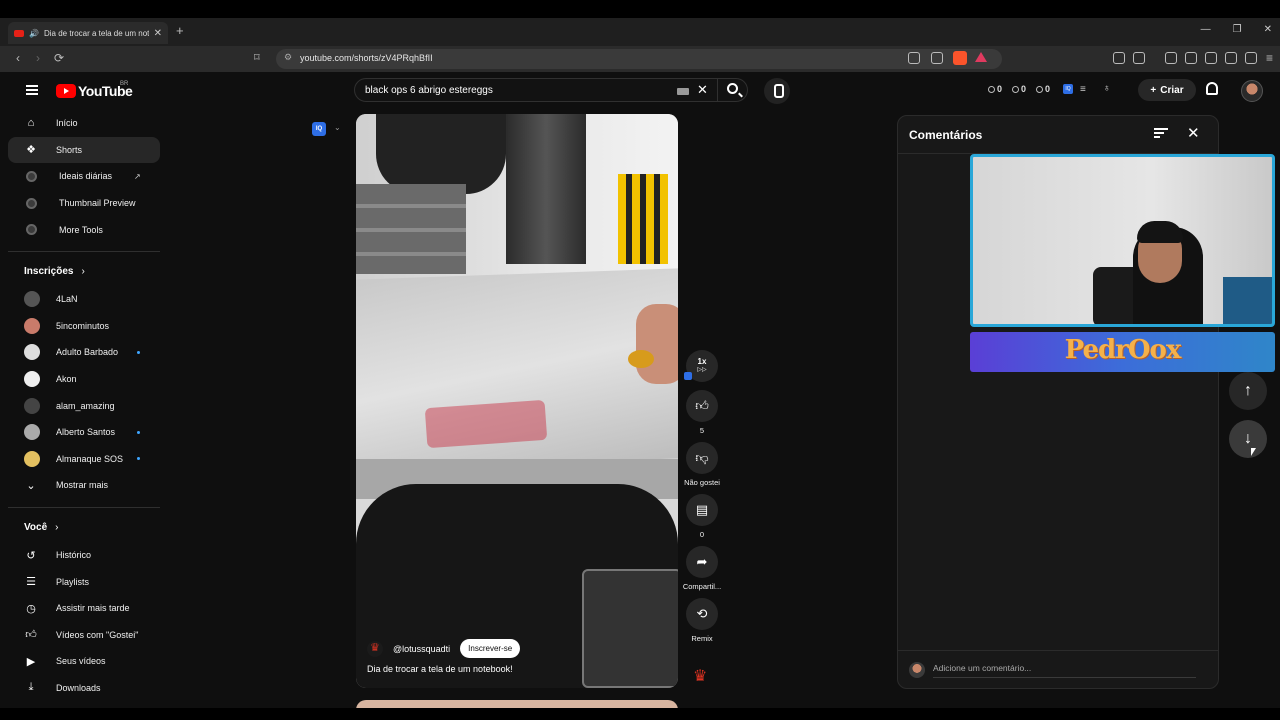 The image size is (1280, 720). I want to click on sidebar-item-watch-later: ◷ Assistir mais tarde, so click(84, 608).